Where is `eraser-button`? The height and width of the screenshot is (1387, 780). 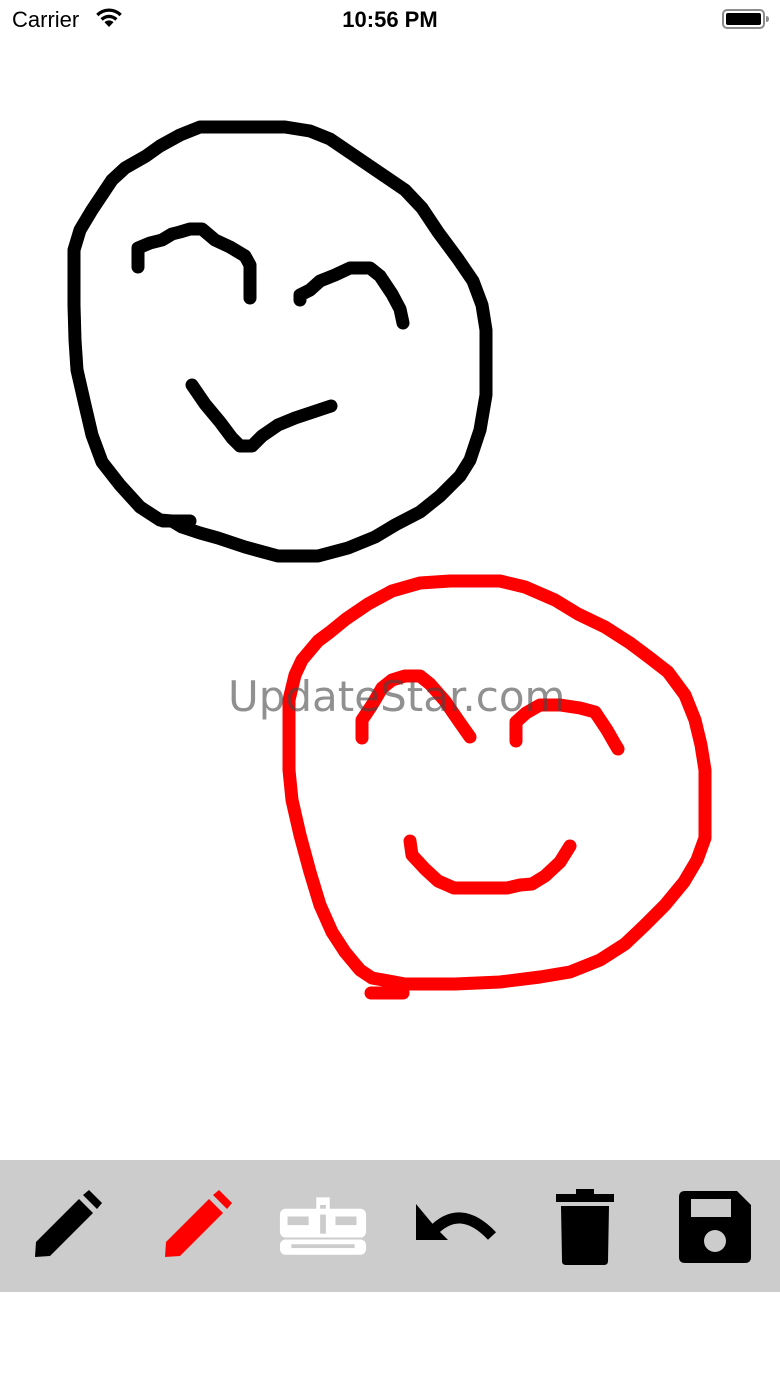 eraser-button is located at coordinates (323, 1227).